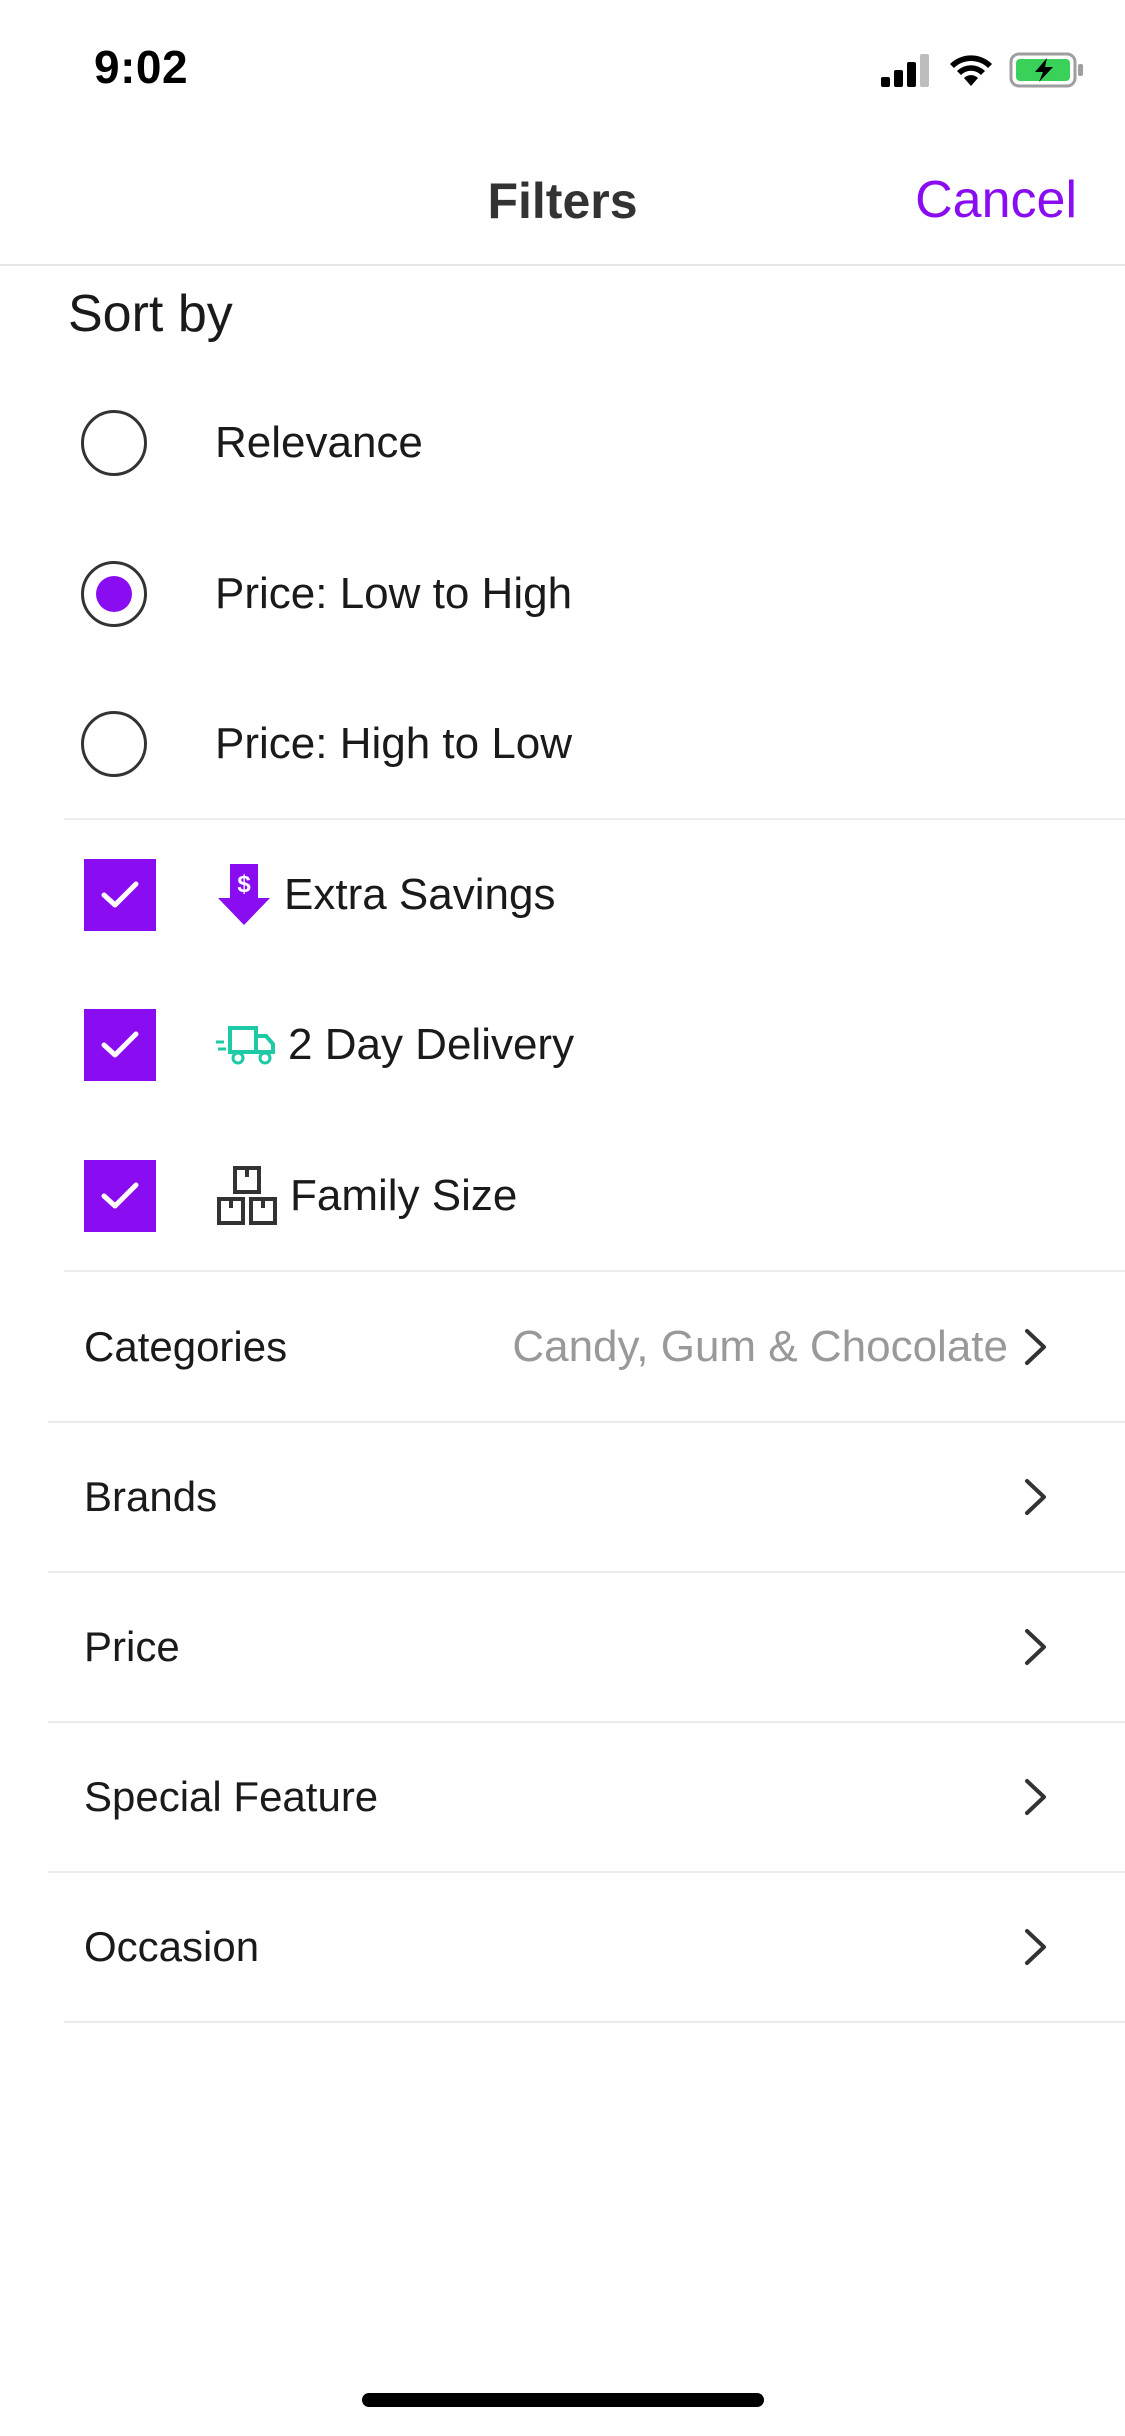  Describe the element at coordinates (141, 67) in the screenshot. I see `status-time: 9:02` at that location.